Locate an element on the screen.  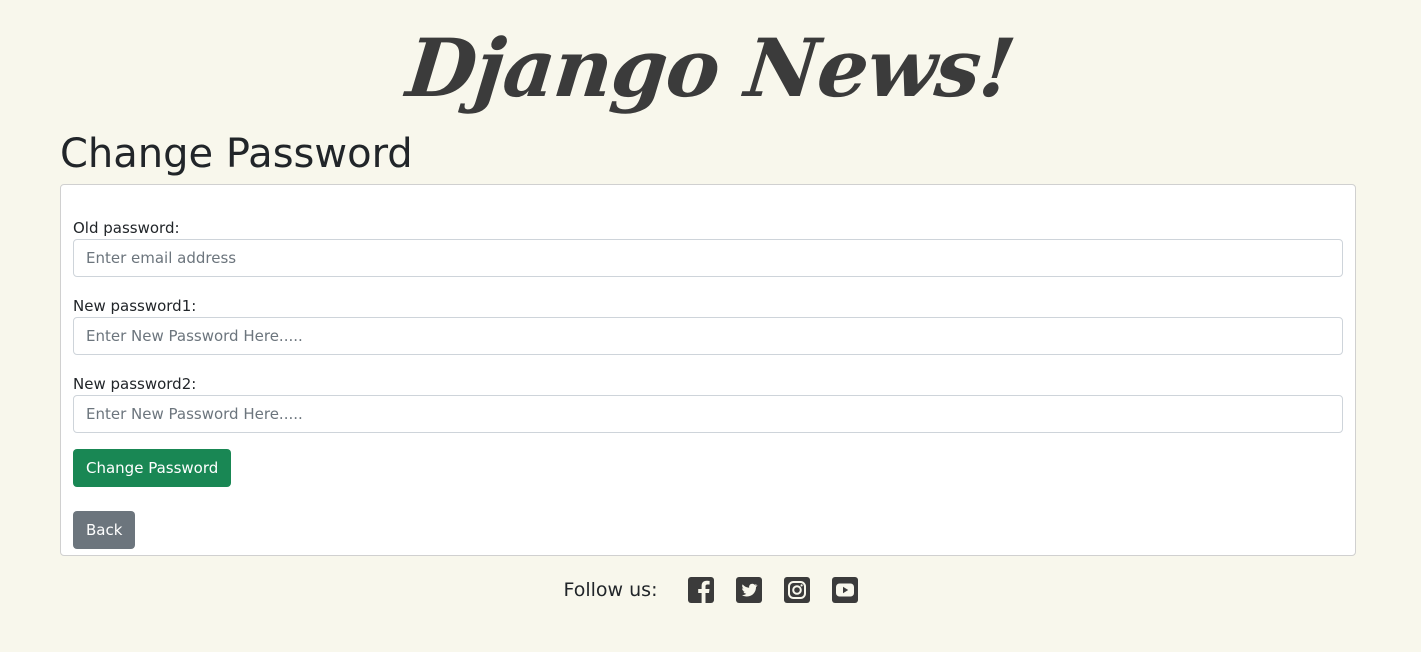
old-password-input is located at coordinates (708, 258).